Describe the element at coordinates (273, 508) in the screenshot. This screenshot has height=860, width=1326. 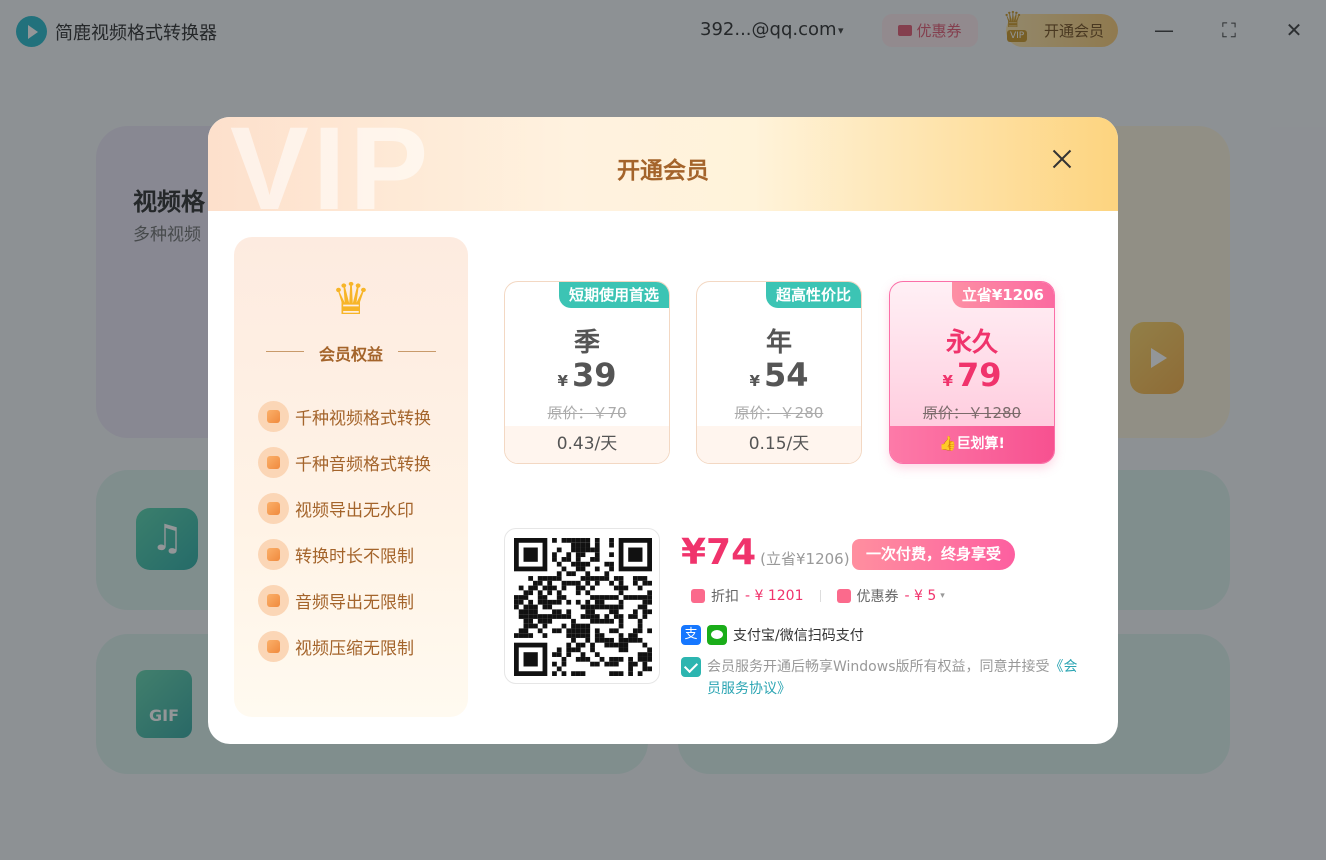
I see `no-watermark-icon` at that location.